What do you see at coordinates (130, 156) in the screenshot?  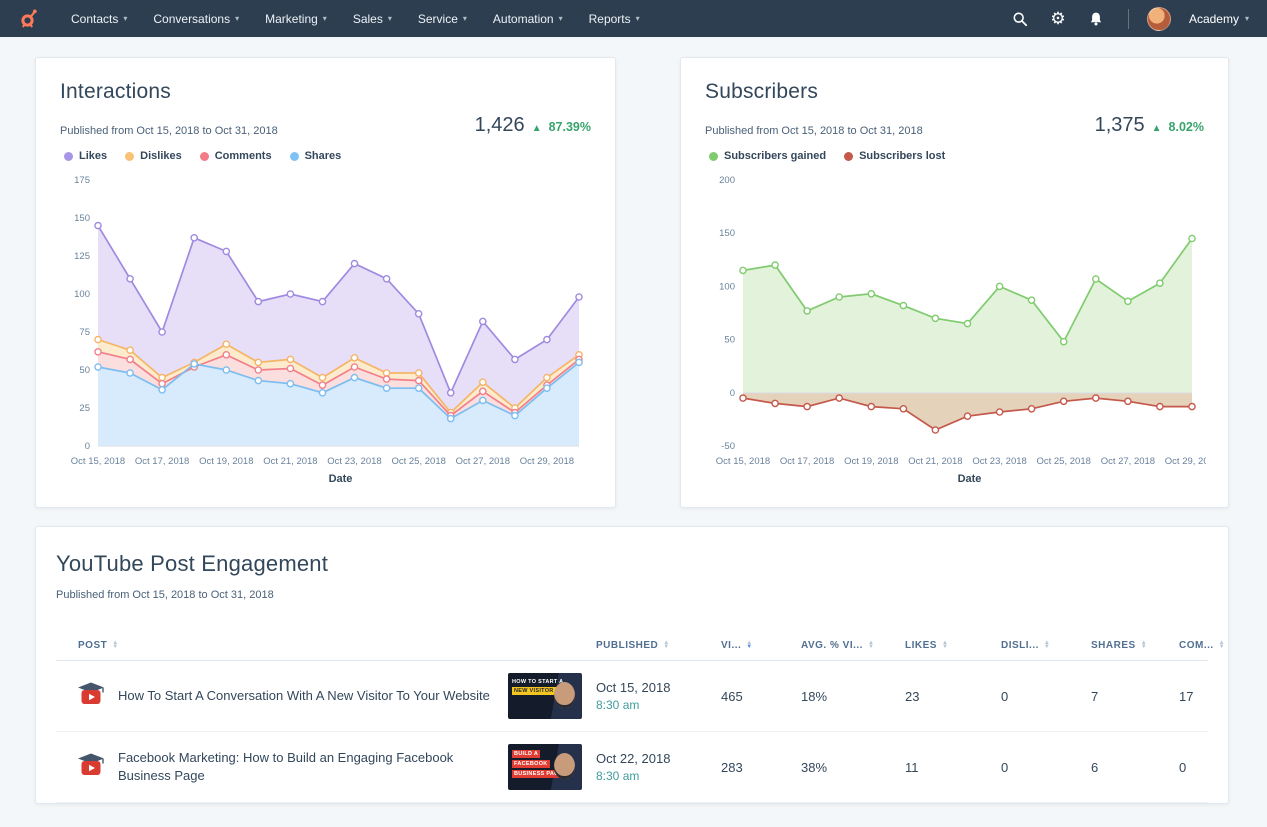 I see `dislikes-dot-icon` at bounding box center [130, 156].